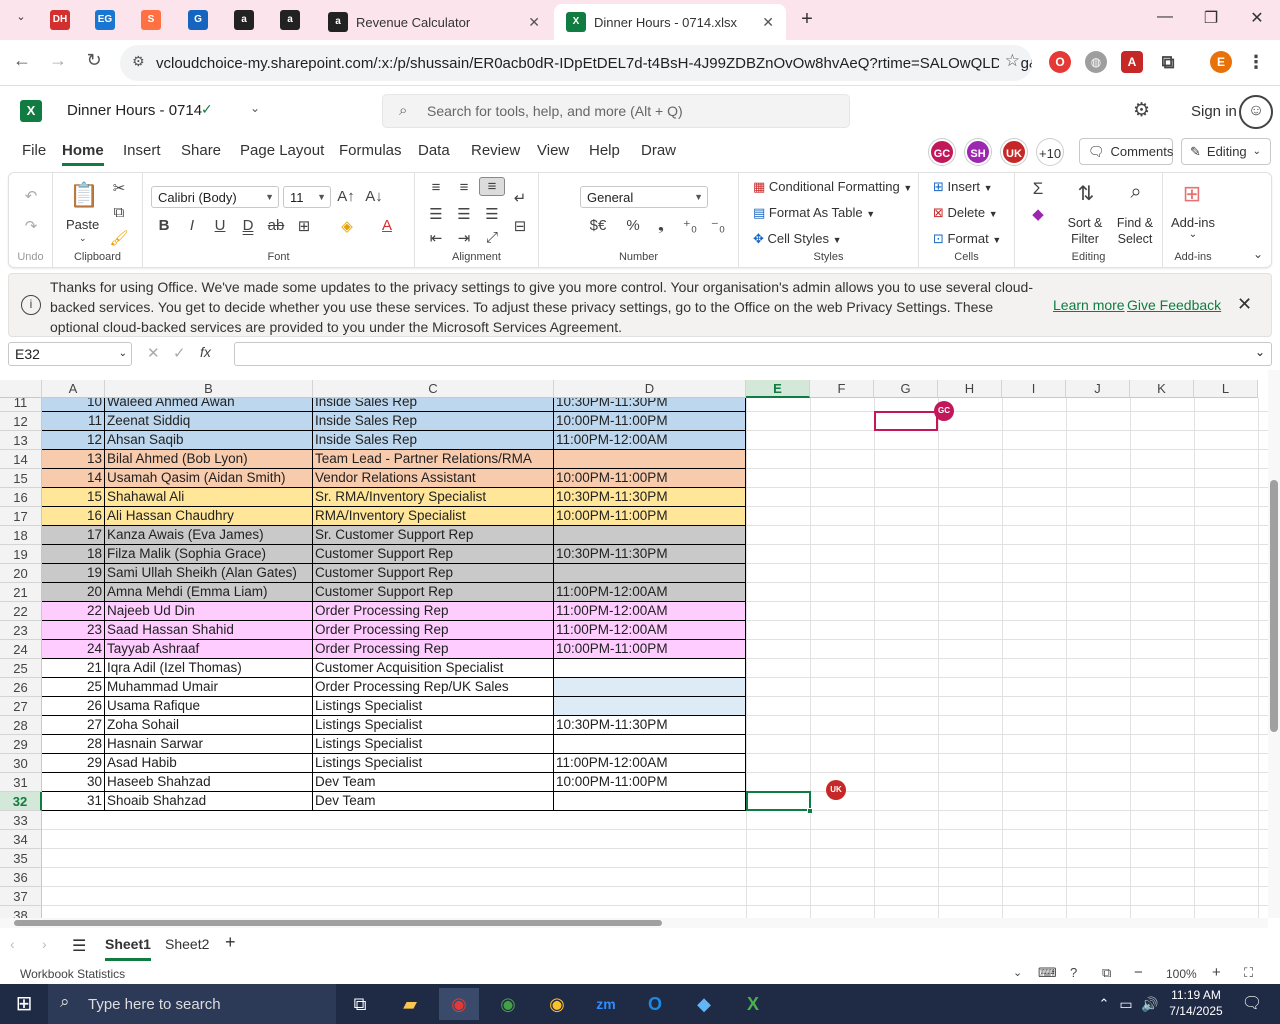  What do you see at coordinates (1162, 389) in the screenshot?
I see `column-header: K` at bounding box center [1162, 389].